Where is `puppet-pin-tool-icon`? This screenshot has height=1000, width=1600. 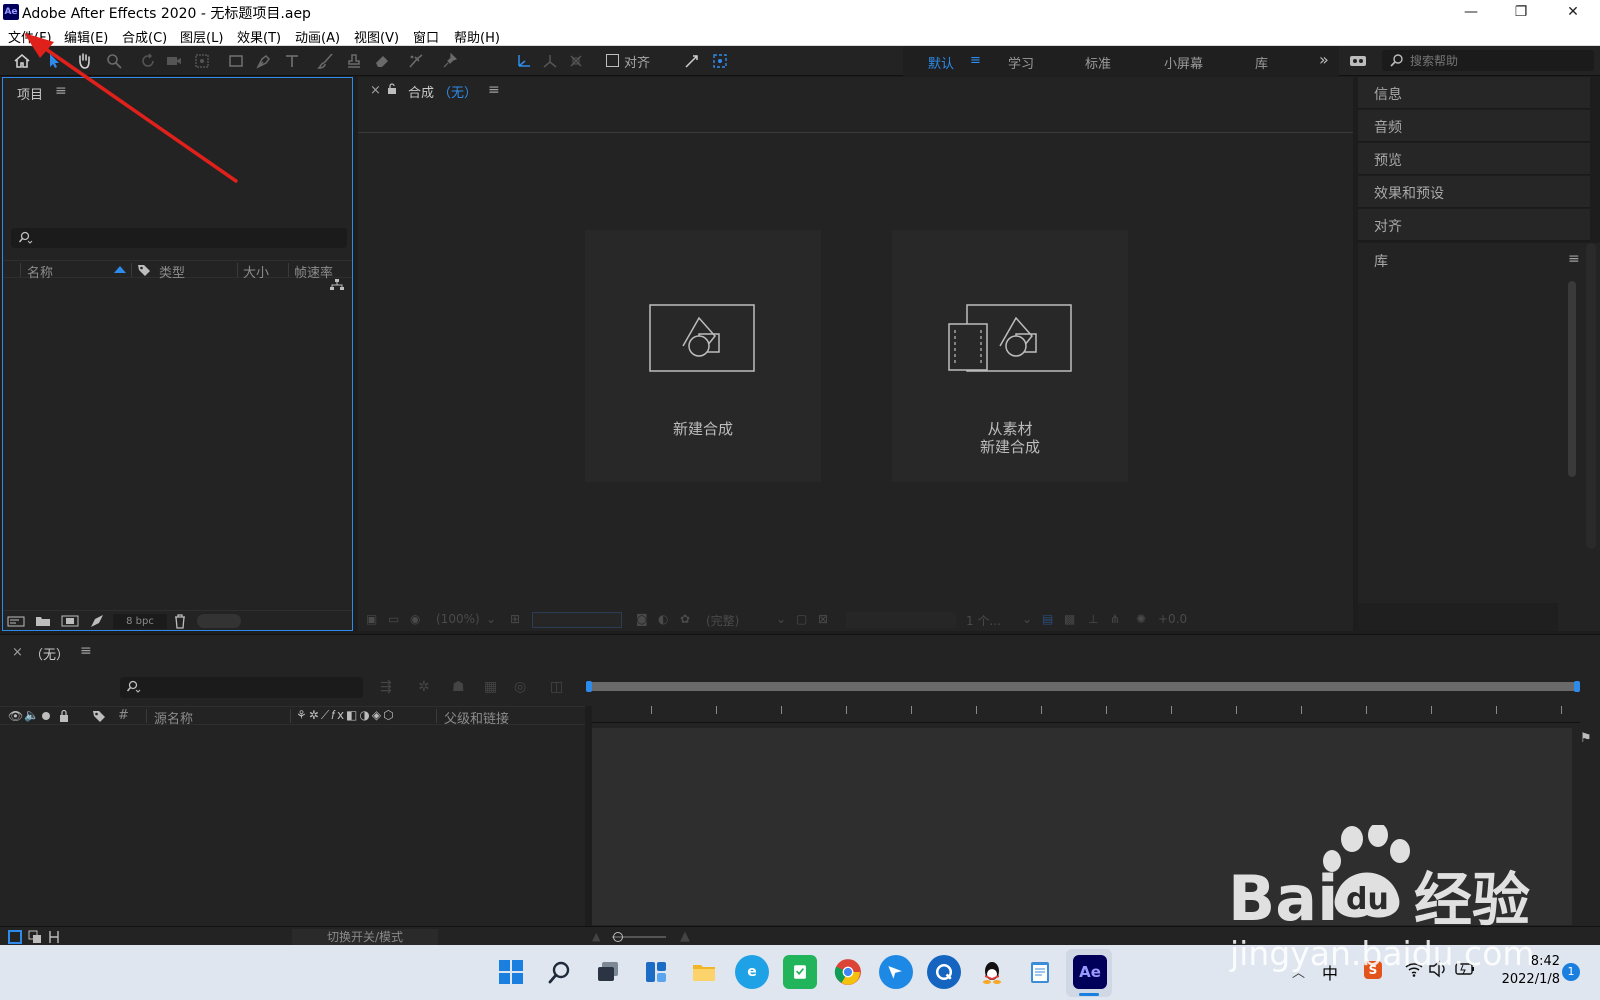 puppet-pin-tool-icon is located at coordinates (450, 61).